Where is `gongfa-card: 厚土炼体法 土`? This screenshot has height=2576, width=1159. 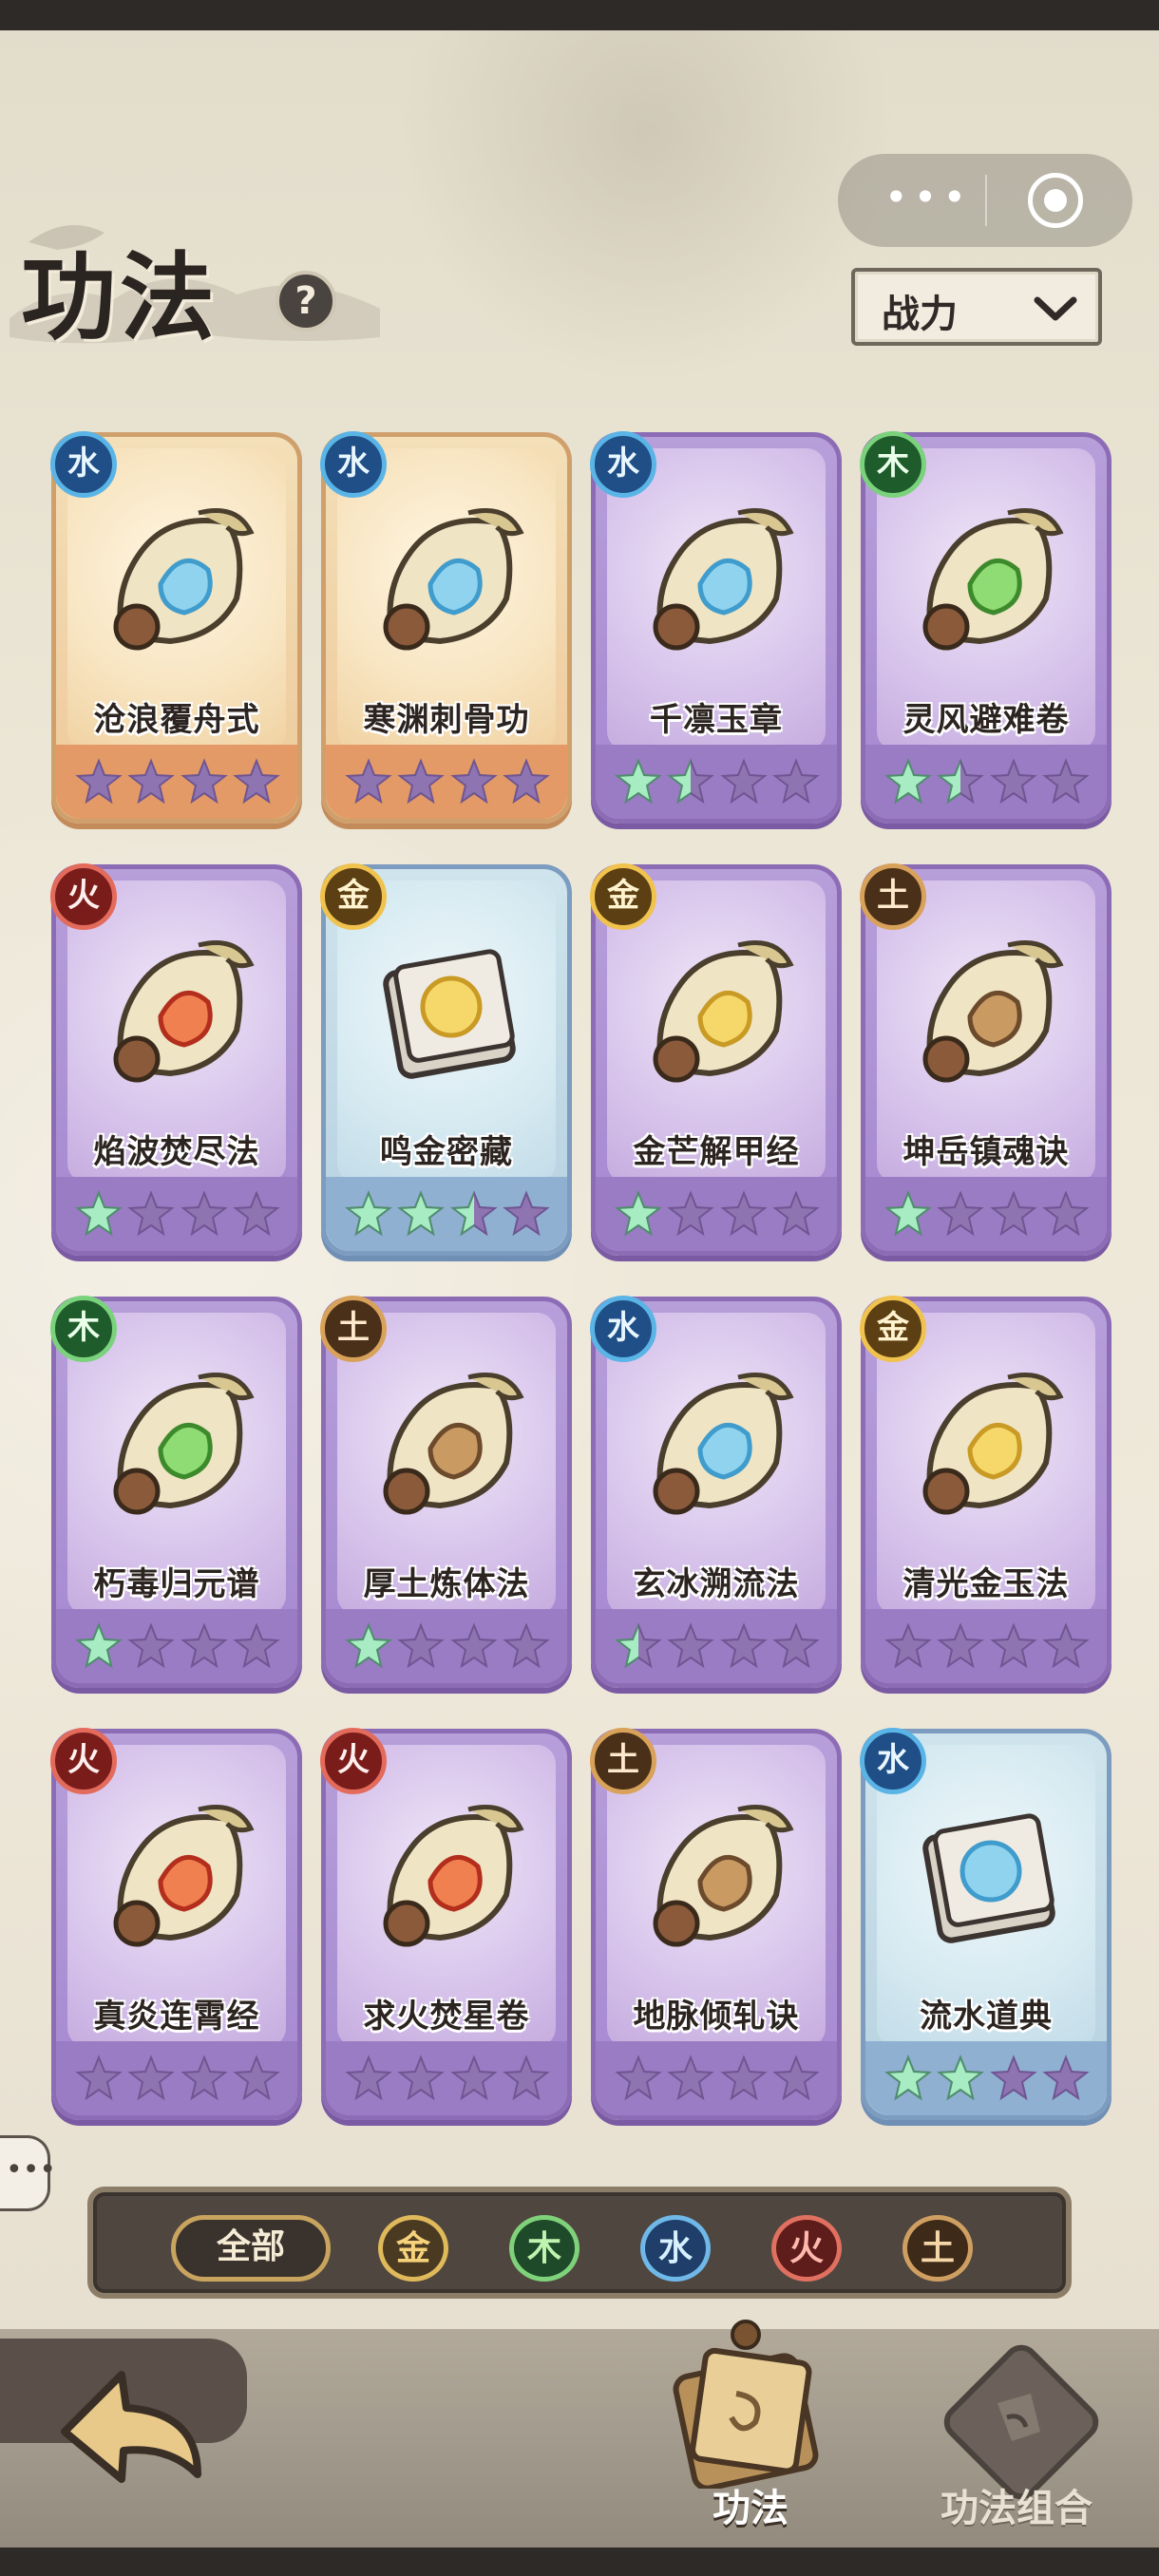
gongfa-card: 厚土炼体法 土 is located at coordinates (446, 1492).